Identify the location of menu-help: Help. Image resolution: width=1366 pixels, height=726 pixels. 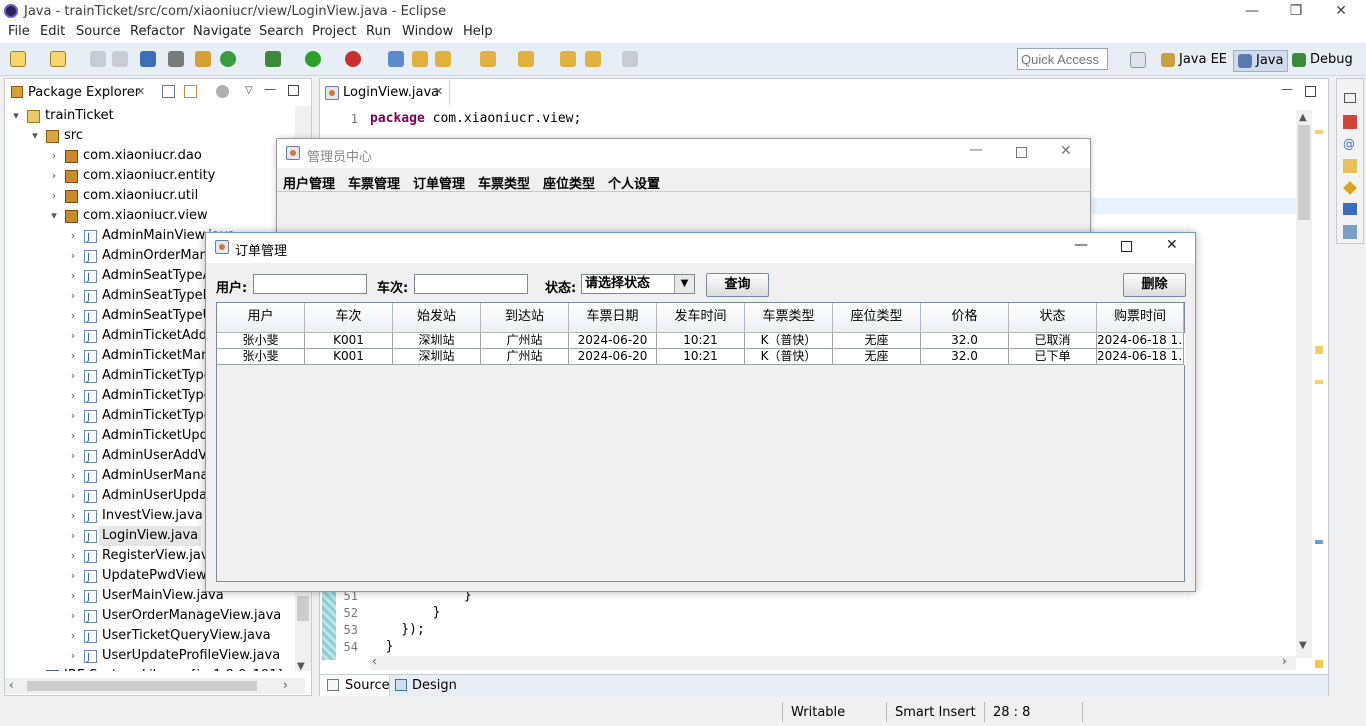
(478, 31).